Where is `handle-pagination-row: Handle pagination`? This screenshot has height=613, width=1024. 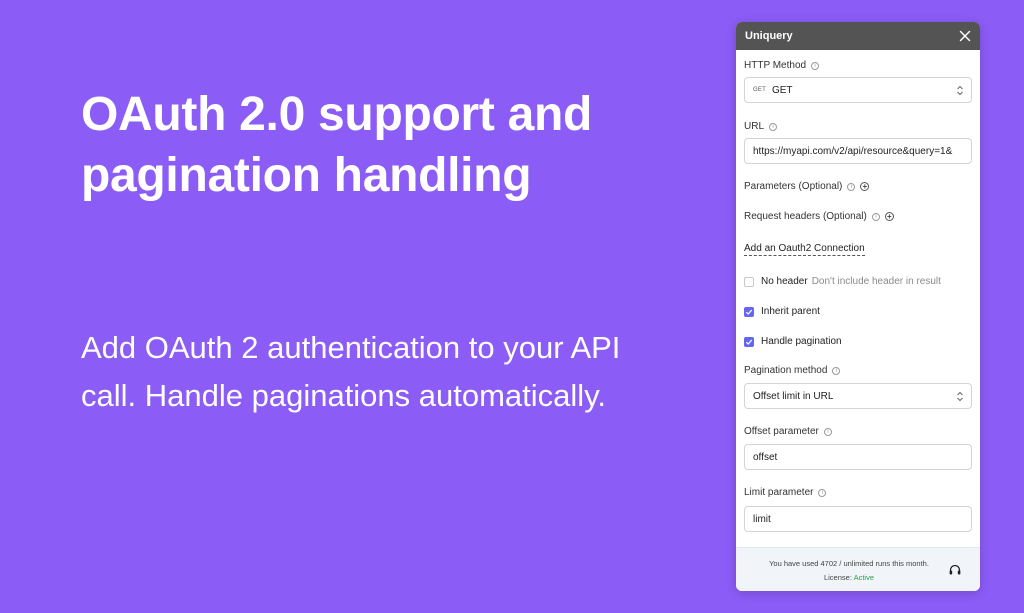 handle-pagination-row: Handle pagination is located at coordinates (793, 341).